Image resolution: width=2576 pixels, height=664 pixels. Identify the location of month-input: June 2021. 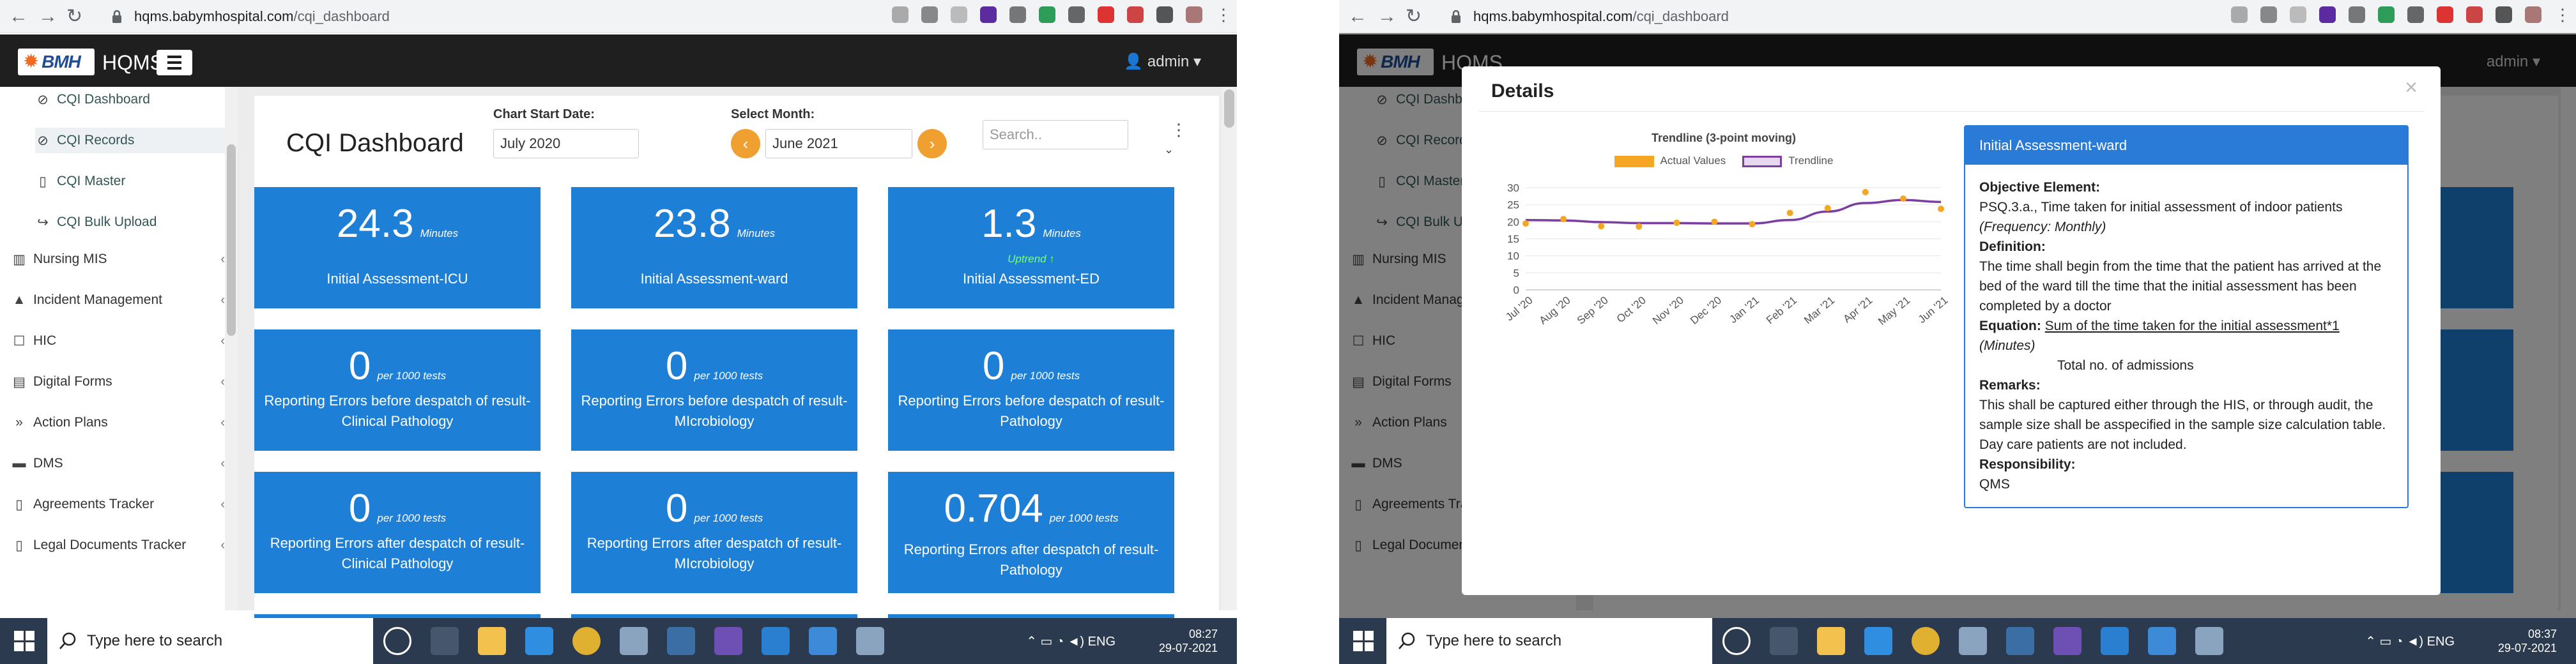
(838, 143).